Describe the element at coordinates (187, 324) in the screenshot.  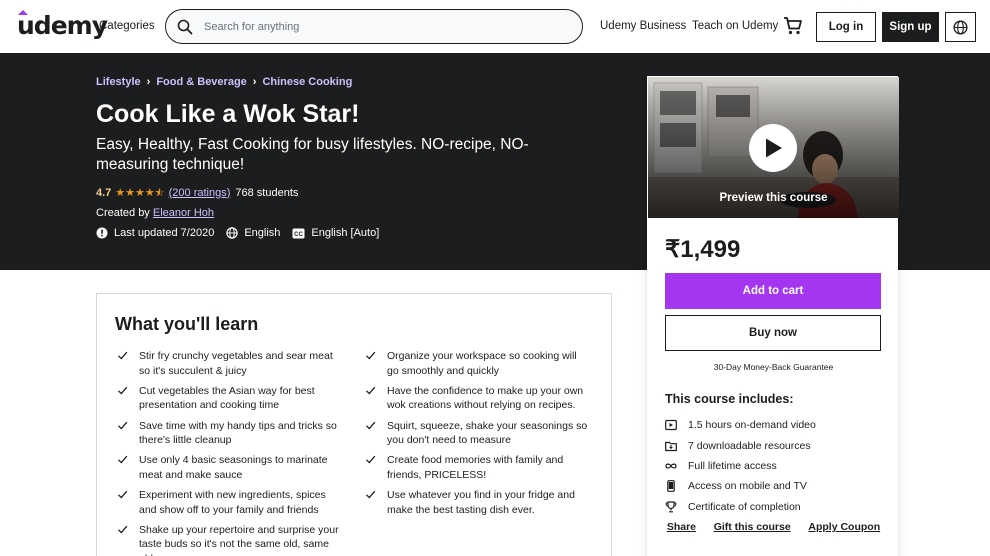
I see `learn-heading: What you'll learn` at that location.